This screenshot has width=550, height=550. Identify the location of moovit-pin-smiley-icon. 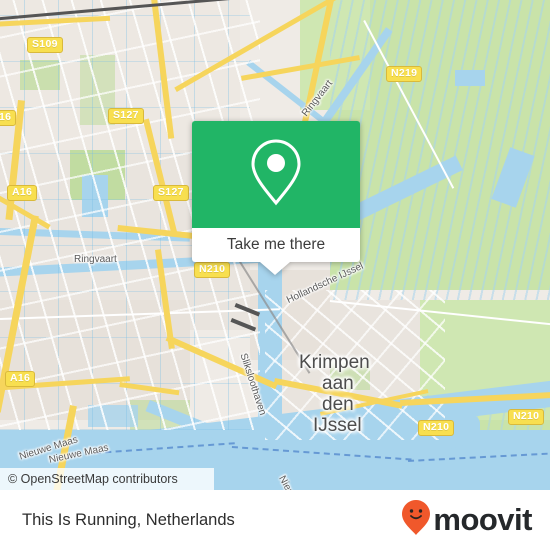
(416, 520).